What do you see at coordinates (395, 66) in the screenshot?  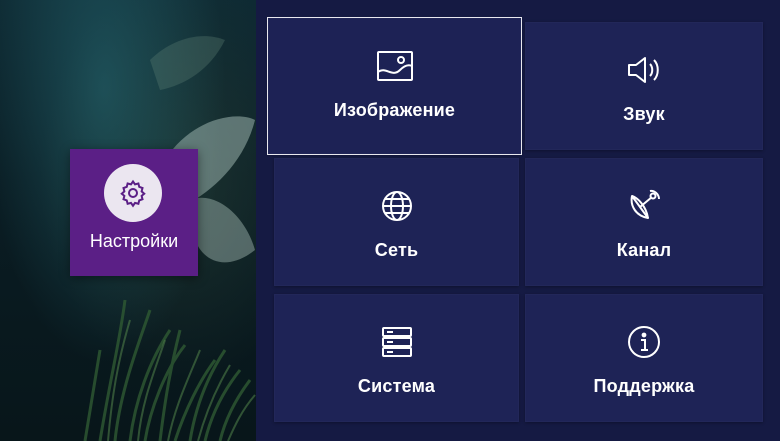 I see `picture-icon` at bounding box center [395, 66].